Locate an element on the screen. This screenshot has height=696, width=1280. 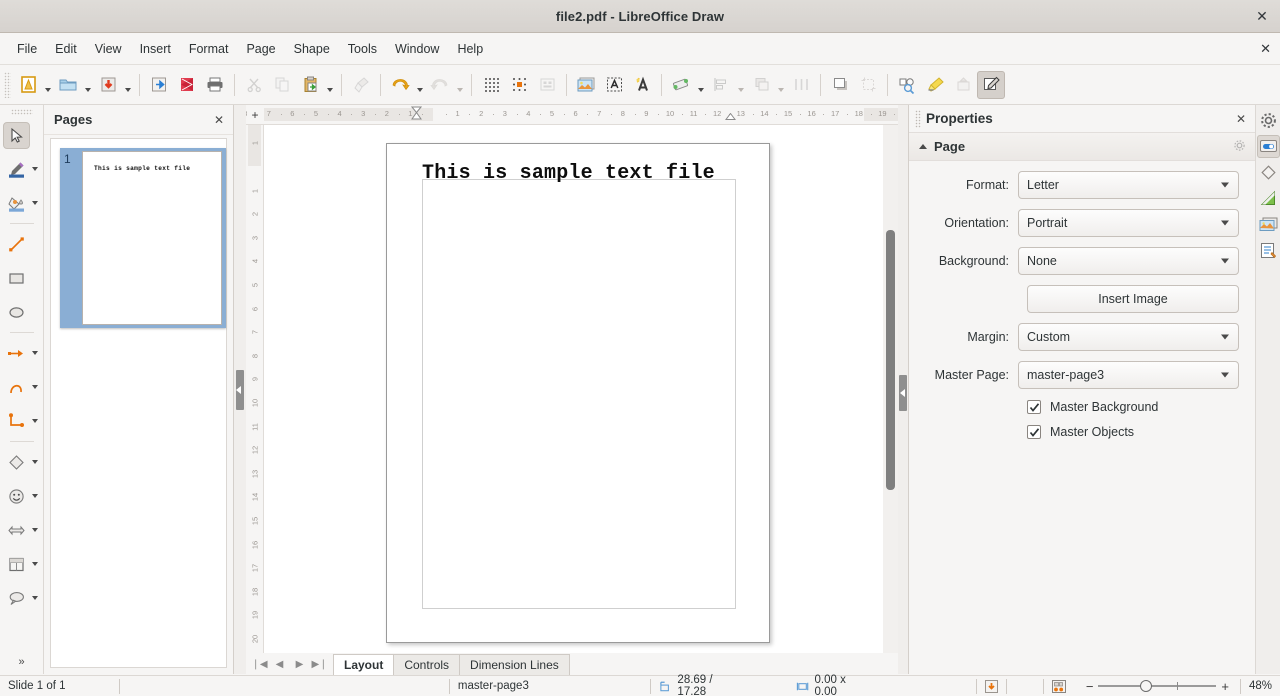
line-color-dropdown-icon is located at coordinates (35, 169).